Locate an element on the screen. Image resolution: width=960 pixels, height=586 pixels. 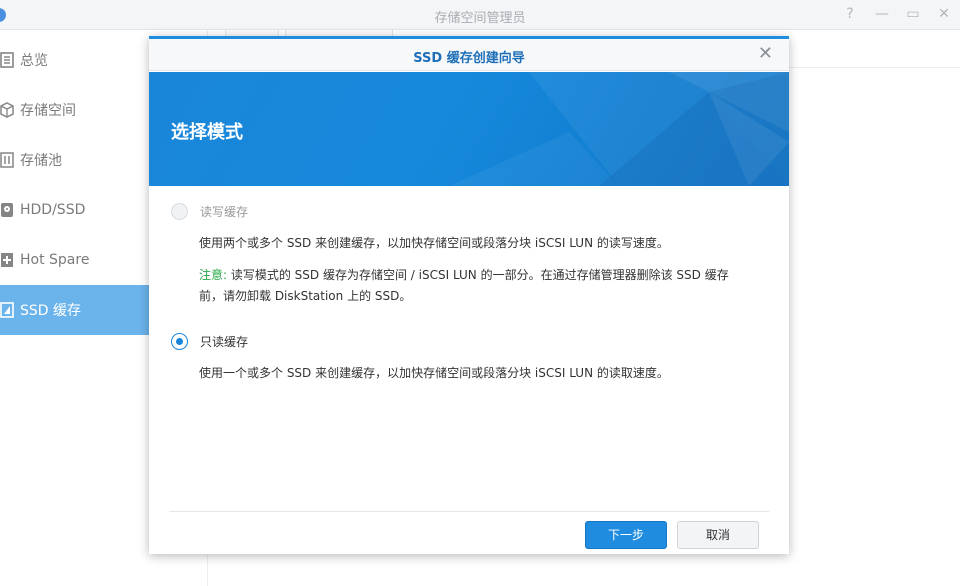
cancel-button: 取消 is located at coordinates (718, 535).